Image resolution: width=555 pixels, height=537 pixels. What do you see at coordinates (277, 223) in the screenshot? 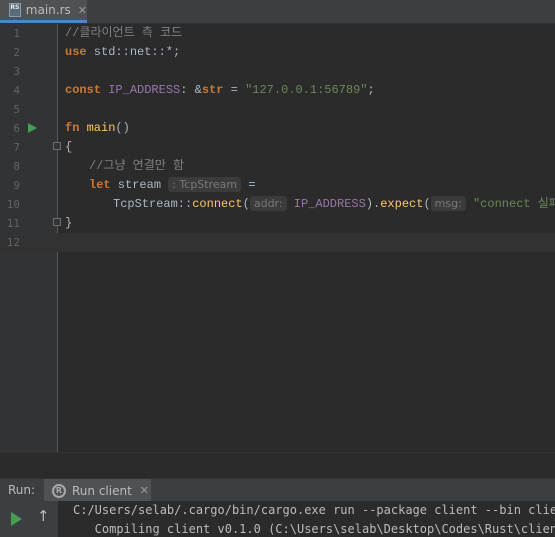
I see `code-line-11: 11 }` at bounding box center [277, 223].